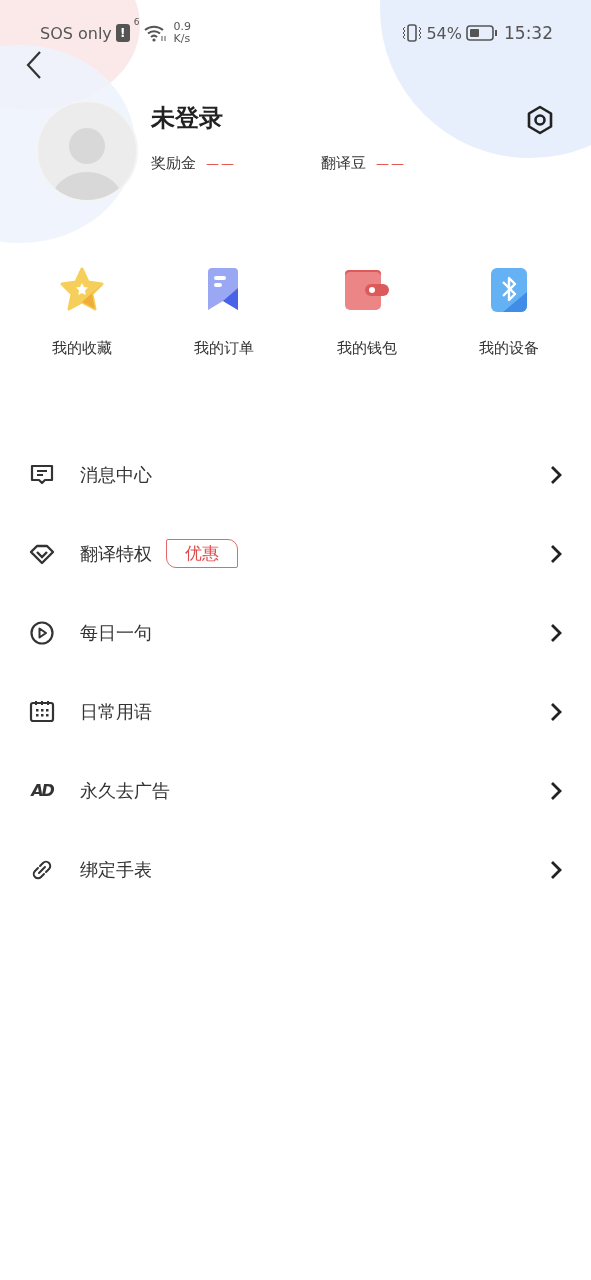 This screenshot has height=1280, width=591. What do you see at coordinates (508, 348) in the screenshot?
I see `shortcut-label: 我的设备` at bounding box center [508, 348].